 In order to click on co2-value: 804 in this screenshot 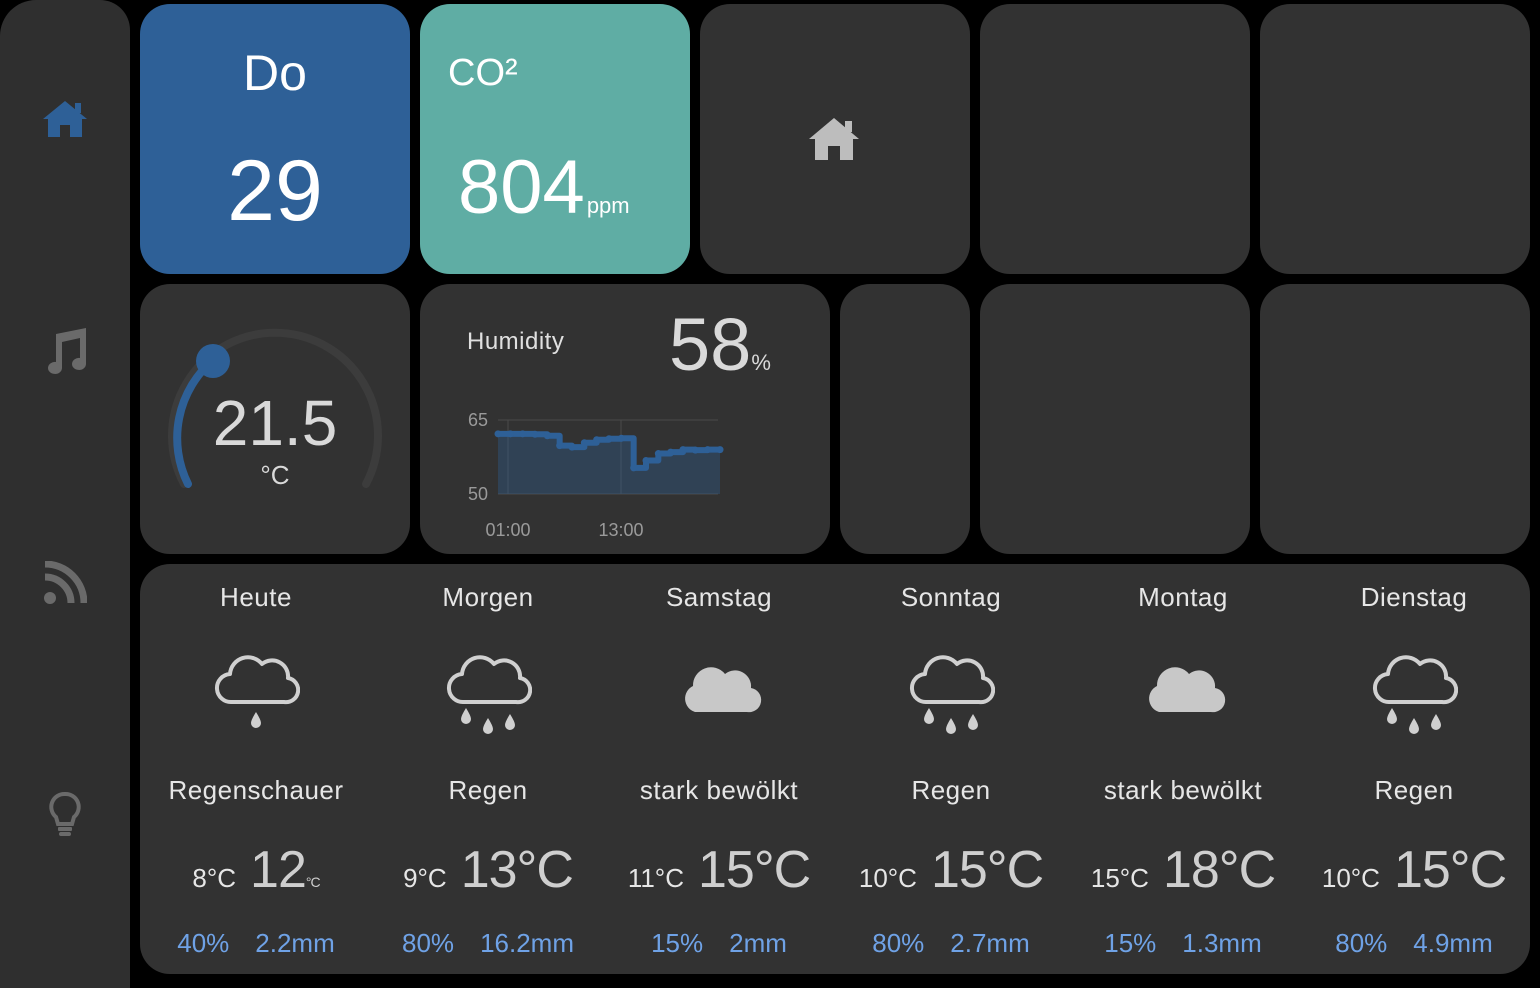, I will do `click(521, 187)`.